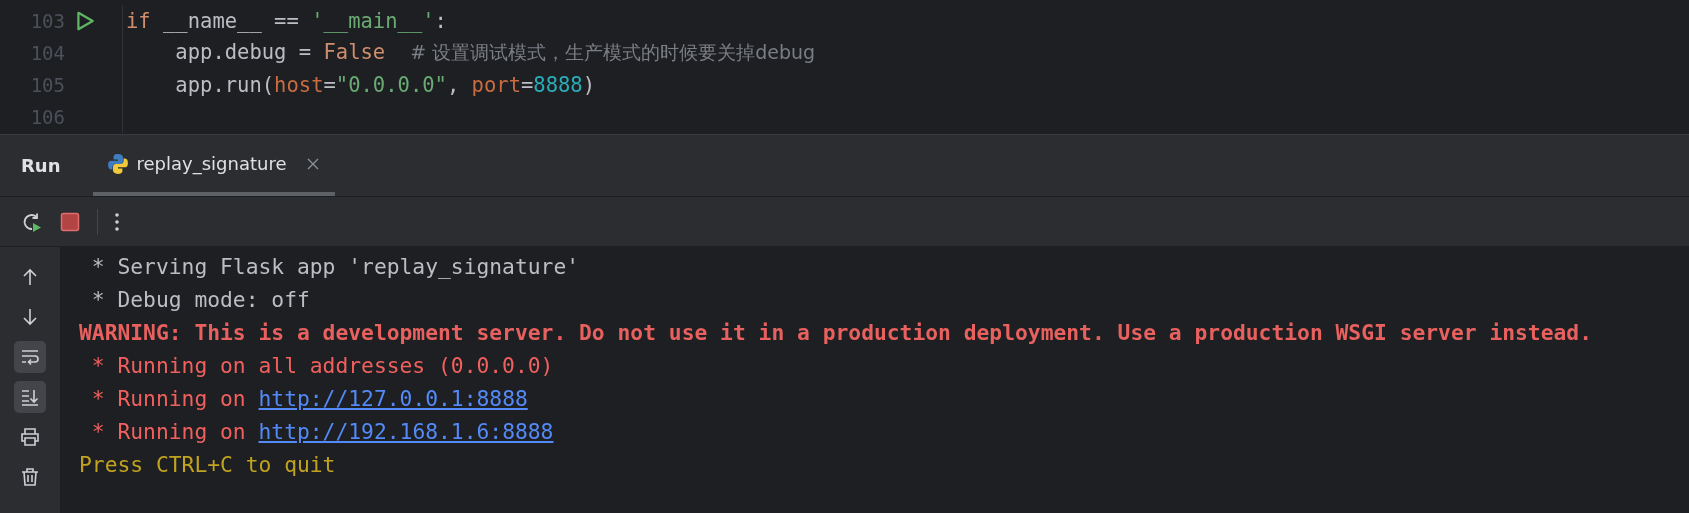  What do you see at coordinates (70, 221) in the screenshot?
I see `stop-icon` at bounding box center [70, 221].